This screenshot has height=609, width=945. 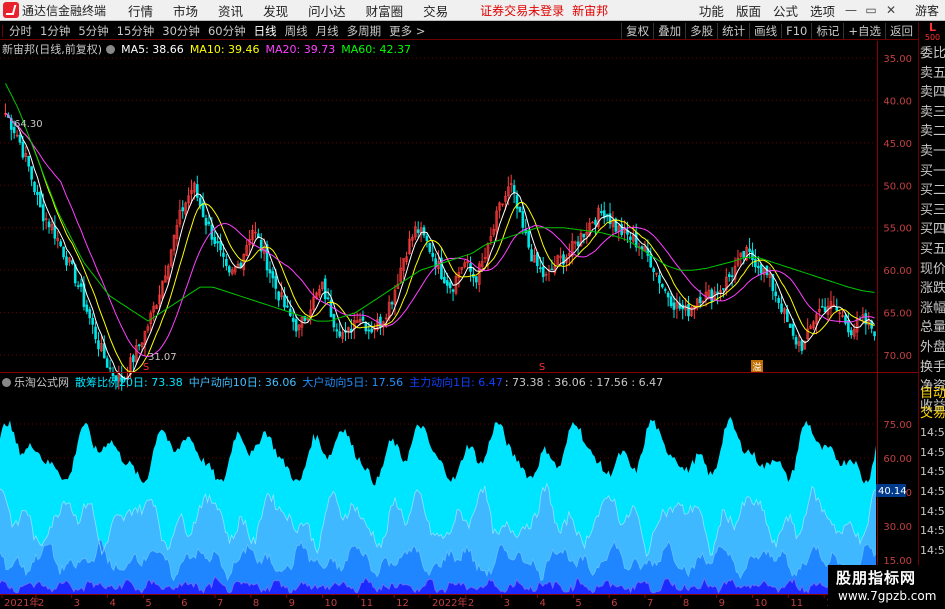 I want to click on low-price-label: 31.07, so click(x=162, y=357).